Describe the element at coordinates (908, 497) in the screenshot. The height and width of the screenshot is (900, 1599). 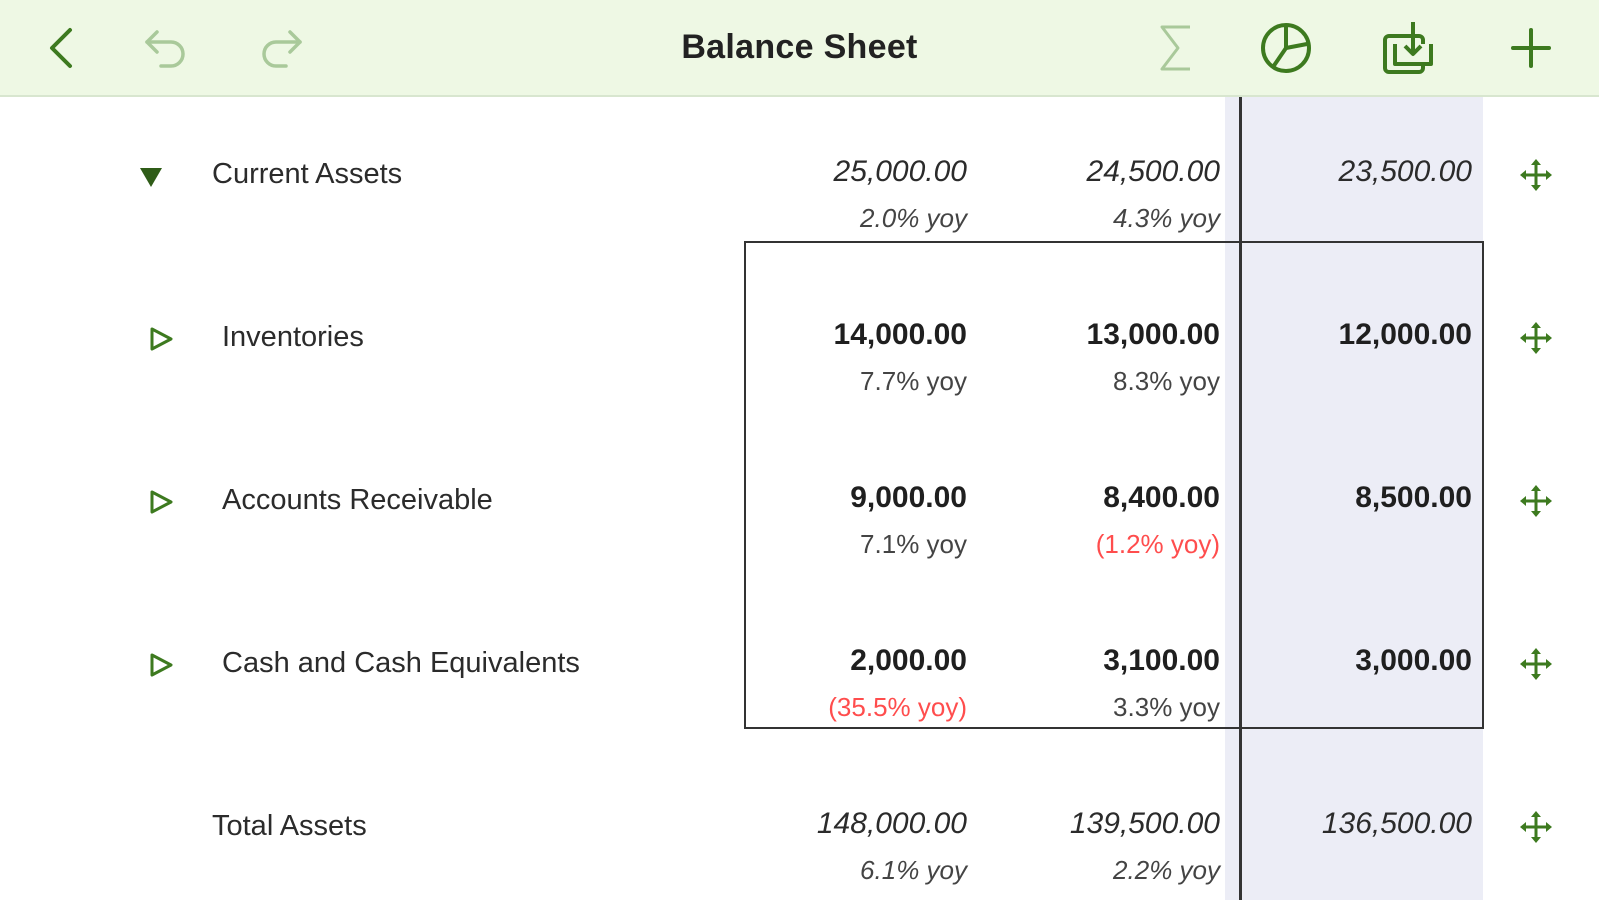
I see `cell-value: 9,000.00` at that location.